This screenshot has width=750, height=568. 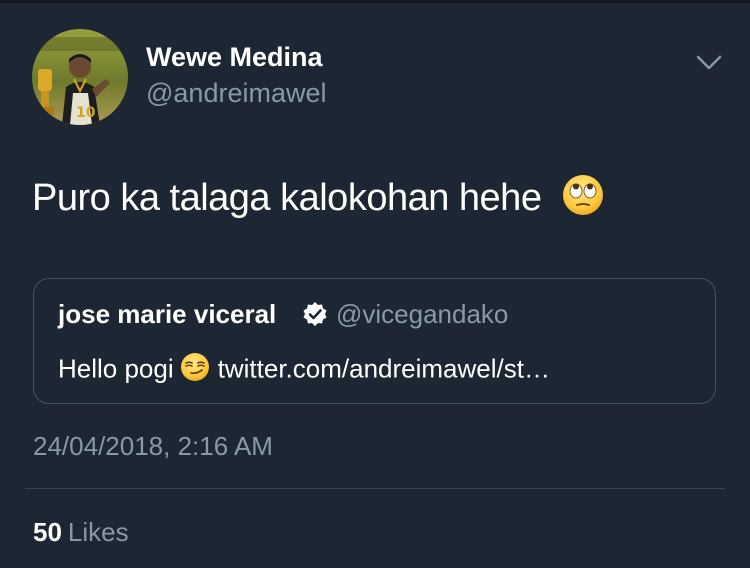 What do you see at coordinates (86, 113) in the screenshot?
I see `svg-text: 10` at bounding box center [86, 113].